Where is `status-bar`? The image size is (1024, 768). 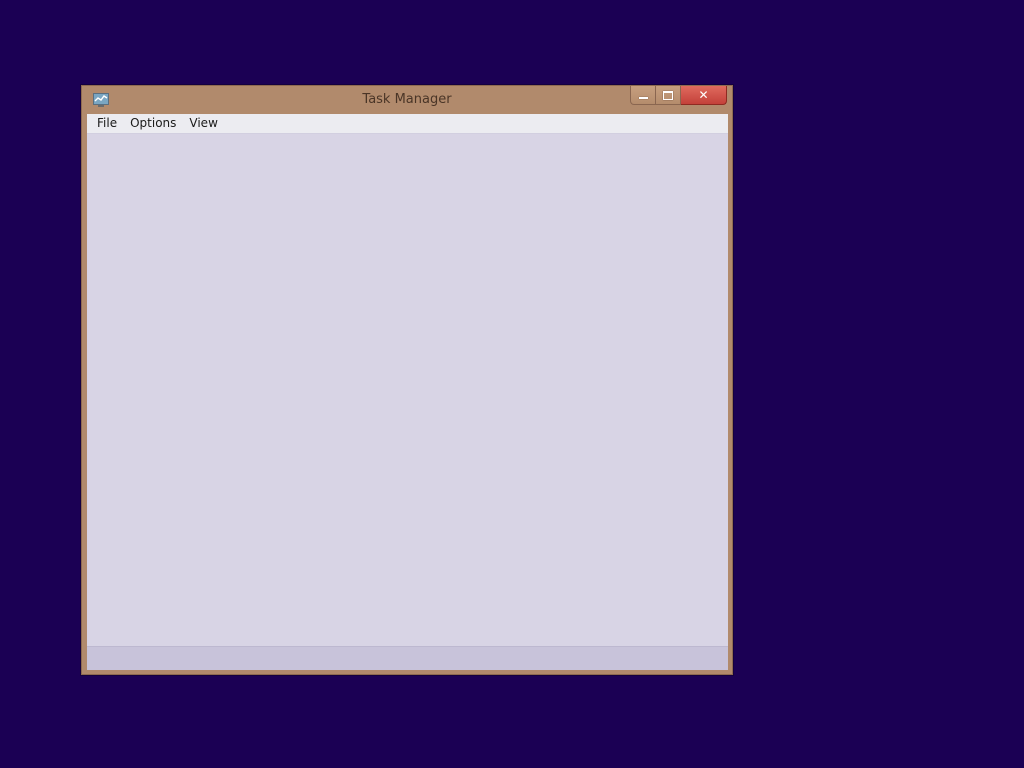 status-bar is located at coordinates (407, 658).